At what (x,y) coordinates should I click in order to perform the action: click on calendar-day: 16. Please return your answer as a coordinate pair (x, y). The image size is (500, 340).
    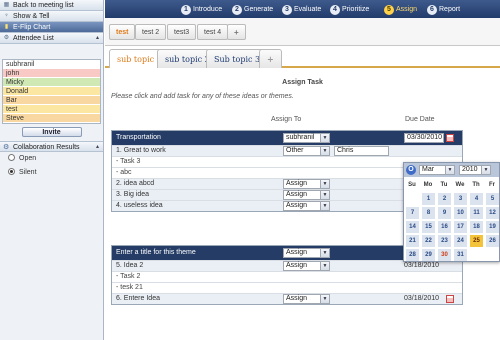
    Looking at the image, I should click on (444, 227).